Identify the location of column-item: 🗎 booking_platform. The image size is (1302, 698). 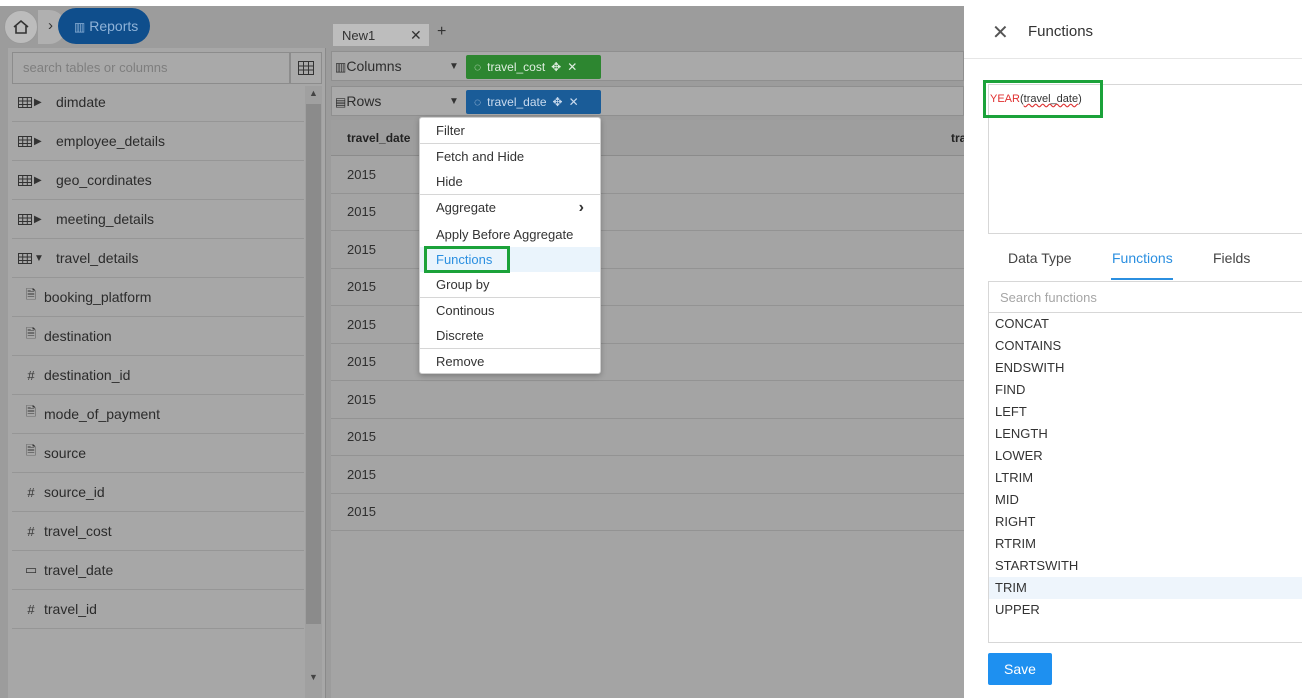
(158, 297).